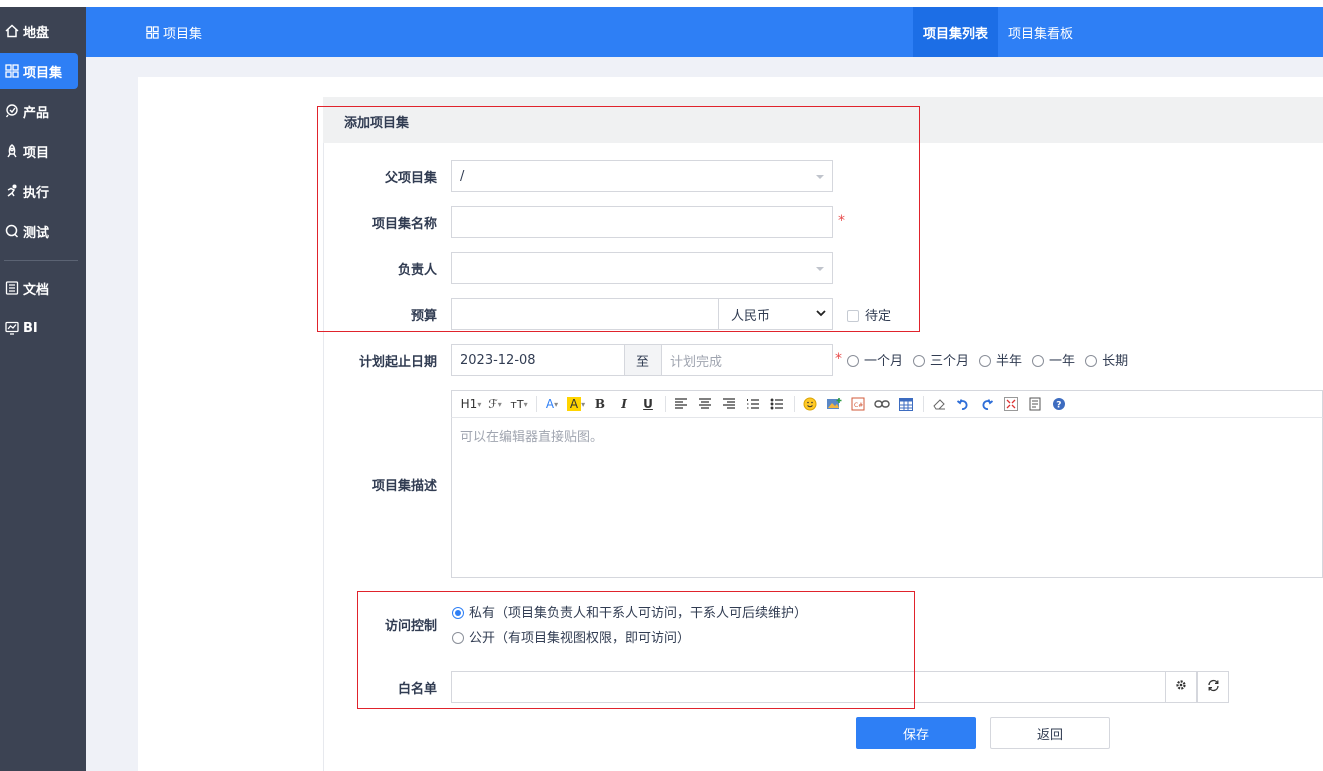  I want to click on sidebar-item-product: 产品, so click(39, 111).